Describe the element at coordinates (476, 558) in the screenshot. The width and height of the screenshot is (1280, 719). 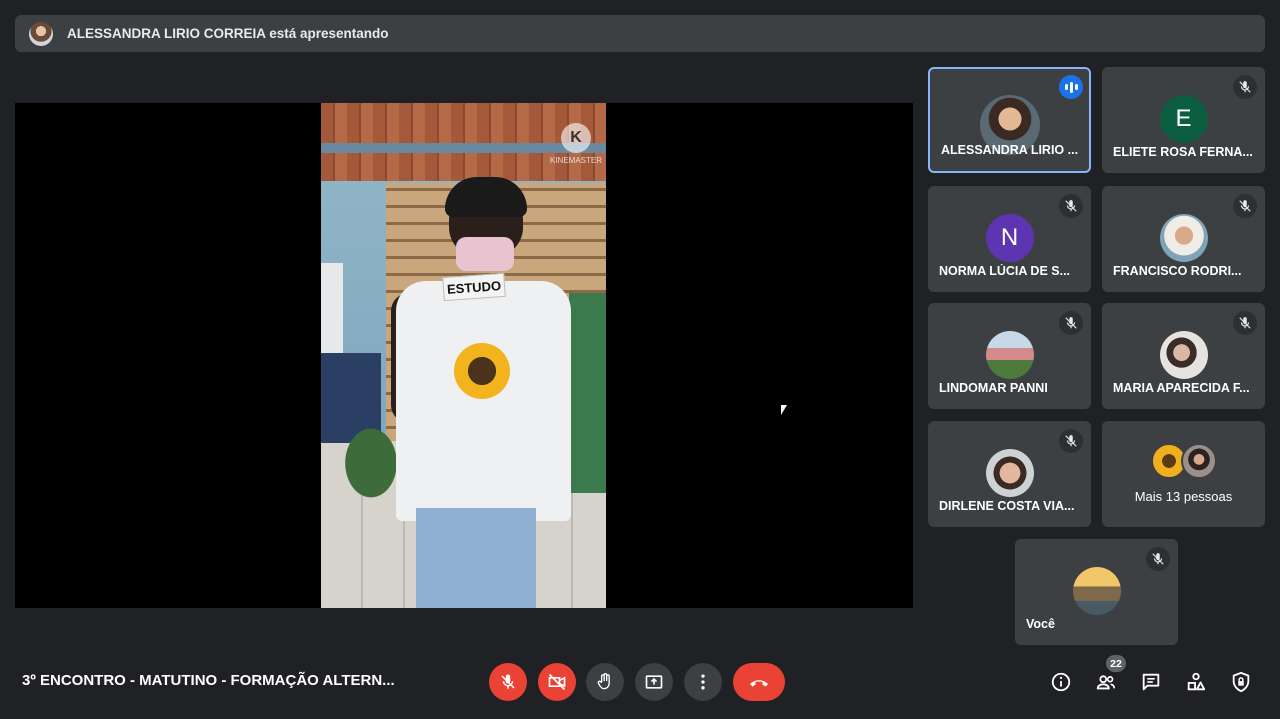
I see `person-jeans` at that location.